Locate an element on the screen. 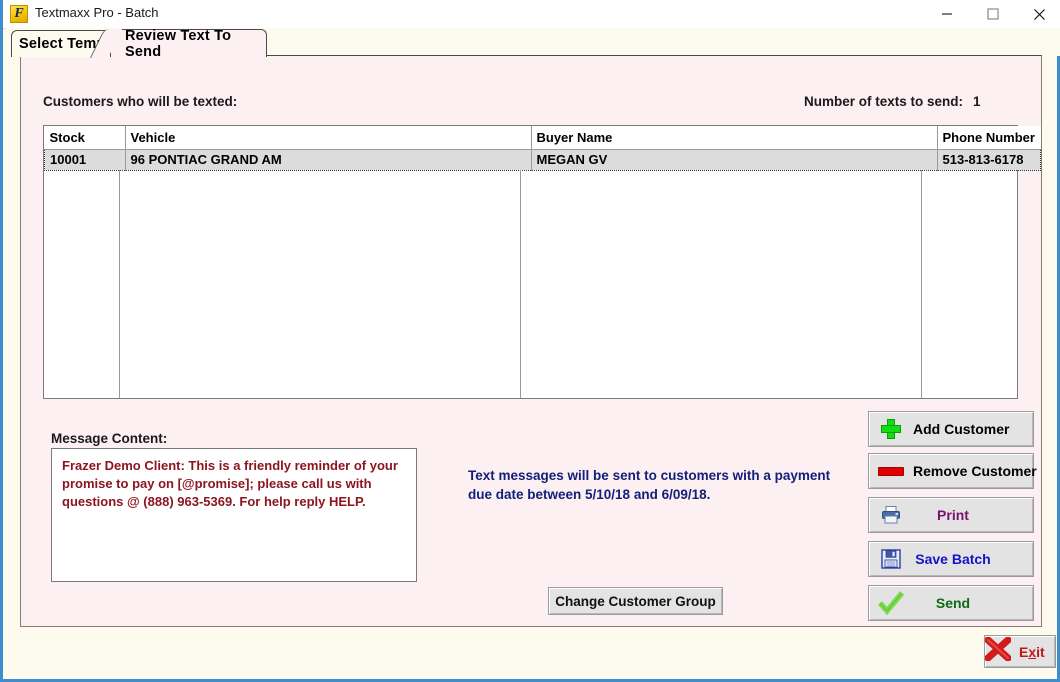 The height and width of the screenshot is (682, 1060). message-content-label: Message Content: is located at coordinates (109, 438).